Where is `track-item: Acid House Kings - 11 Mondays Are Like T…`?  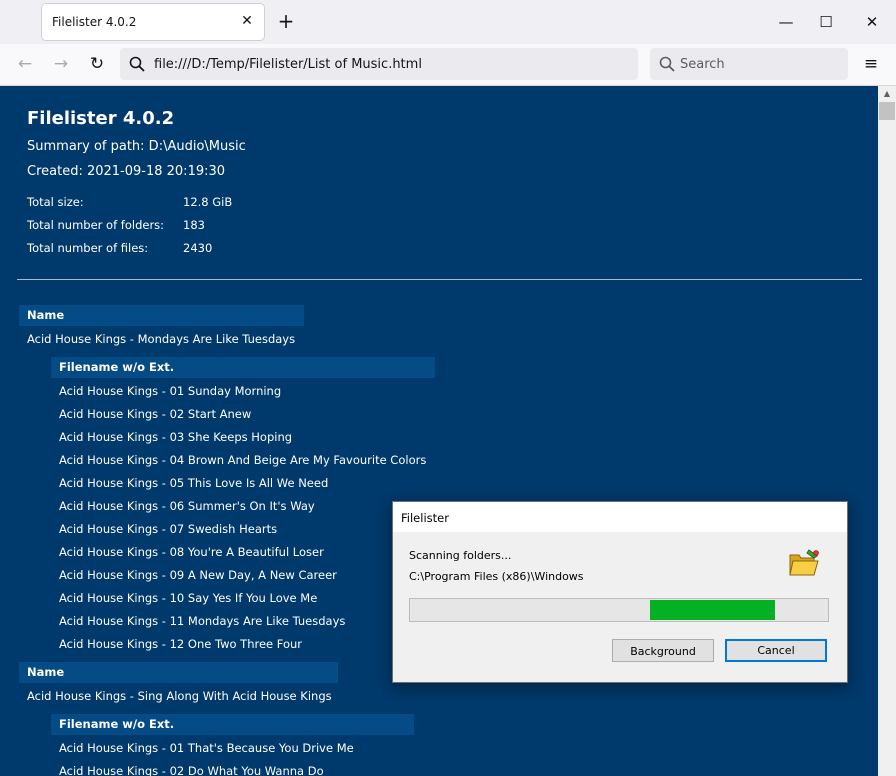
track-item: Acid House Kings - 11 Mondays Are Like T… is located at coordinates (202, 621).